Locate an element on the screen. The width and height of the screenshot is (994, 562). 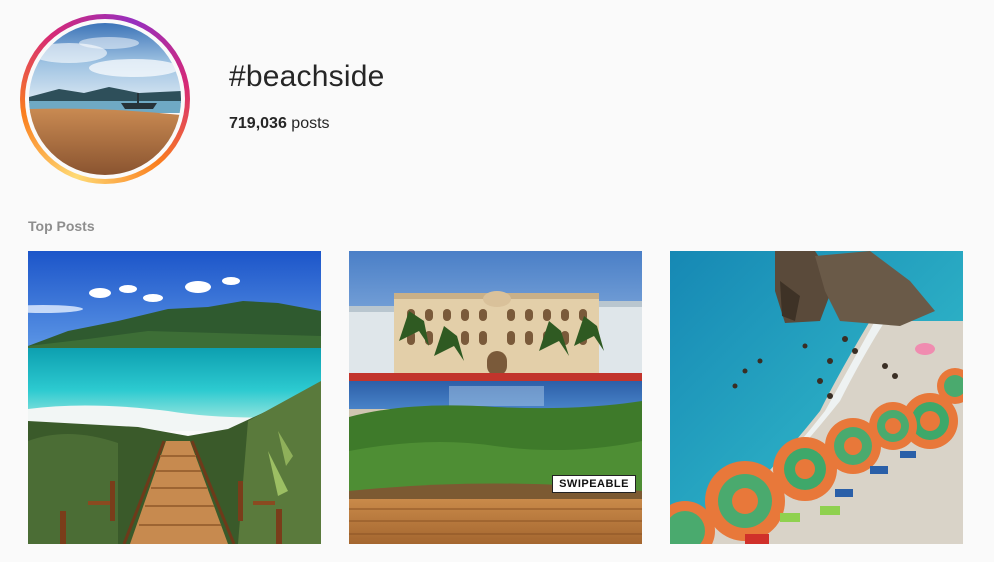
hashtag-title: #beachside is located at coordinates (307, 76).